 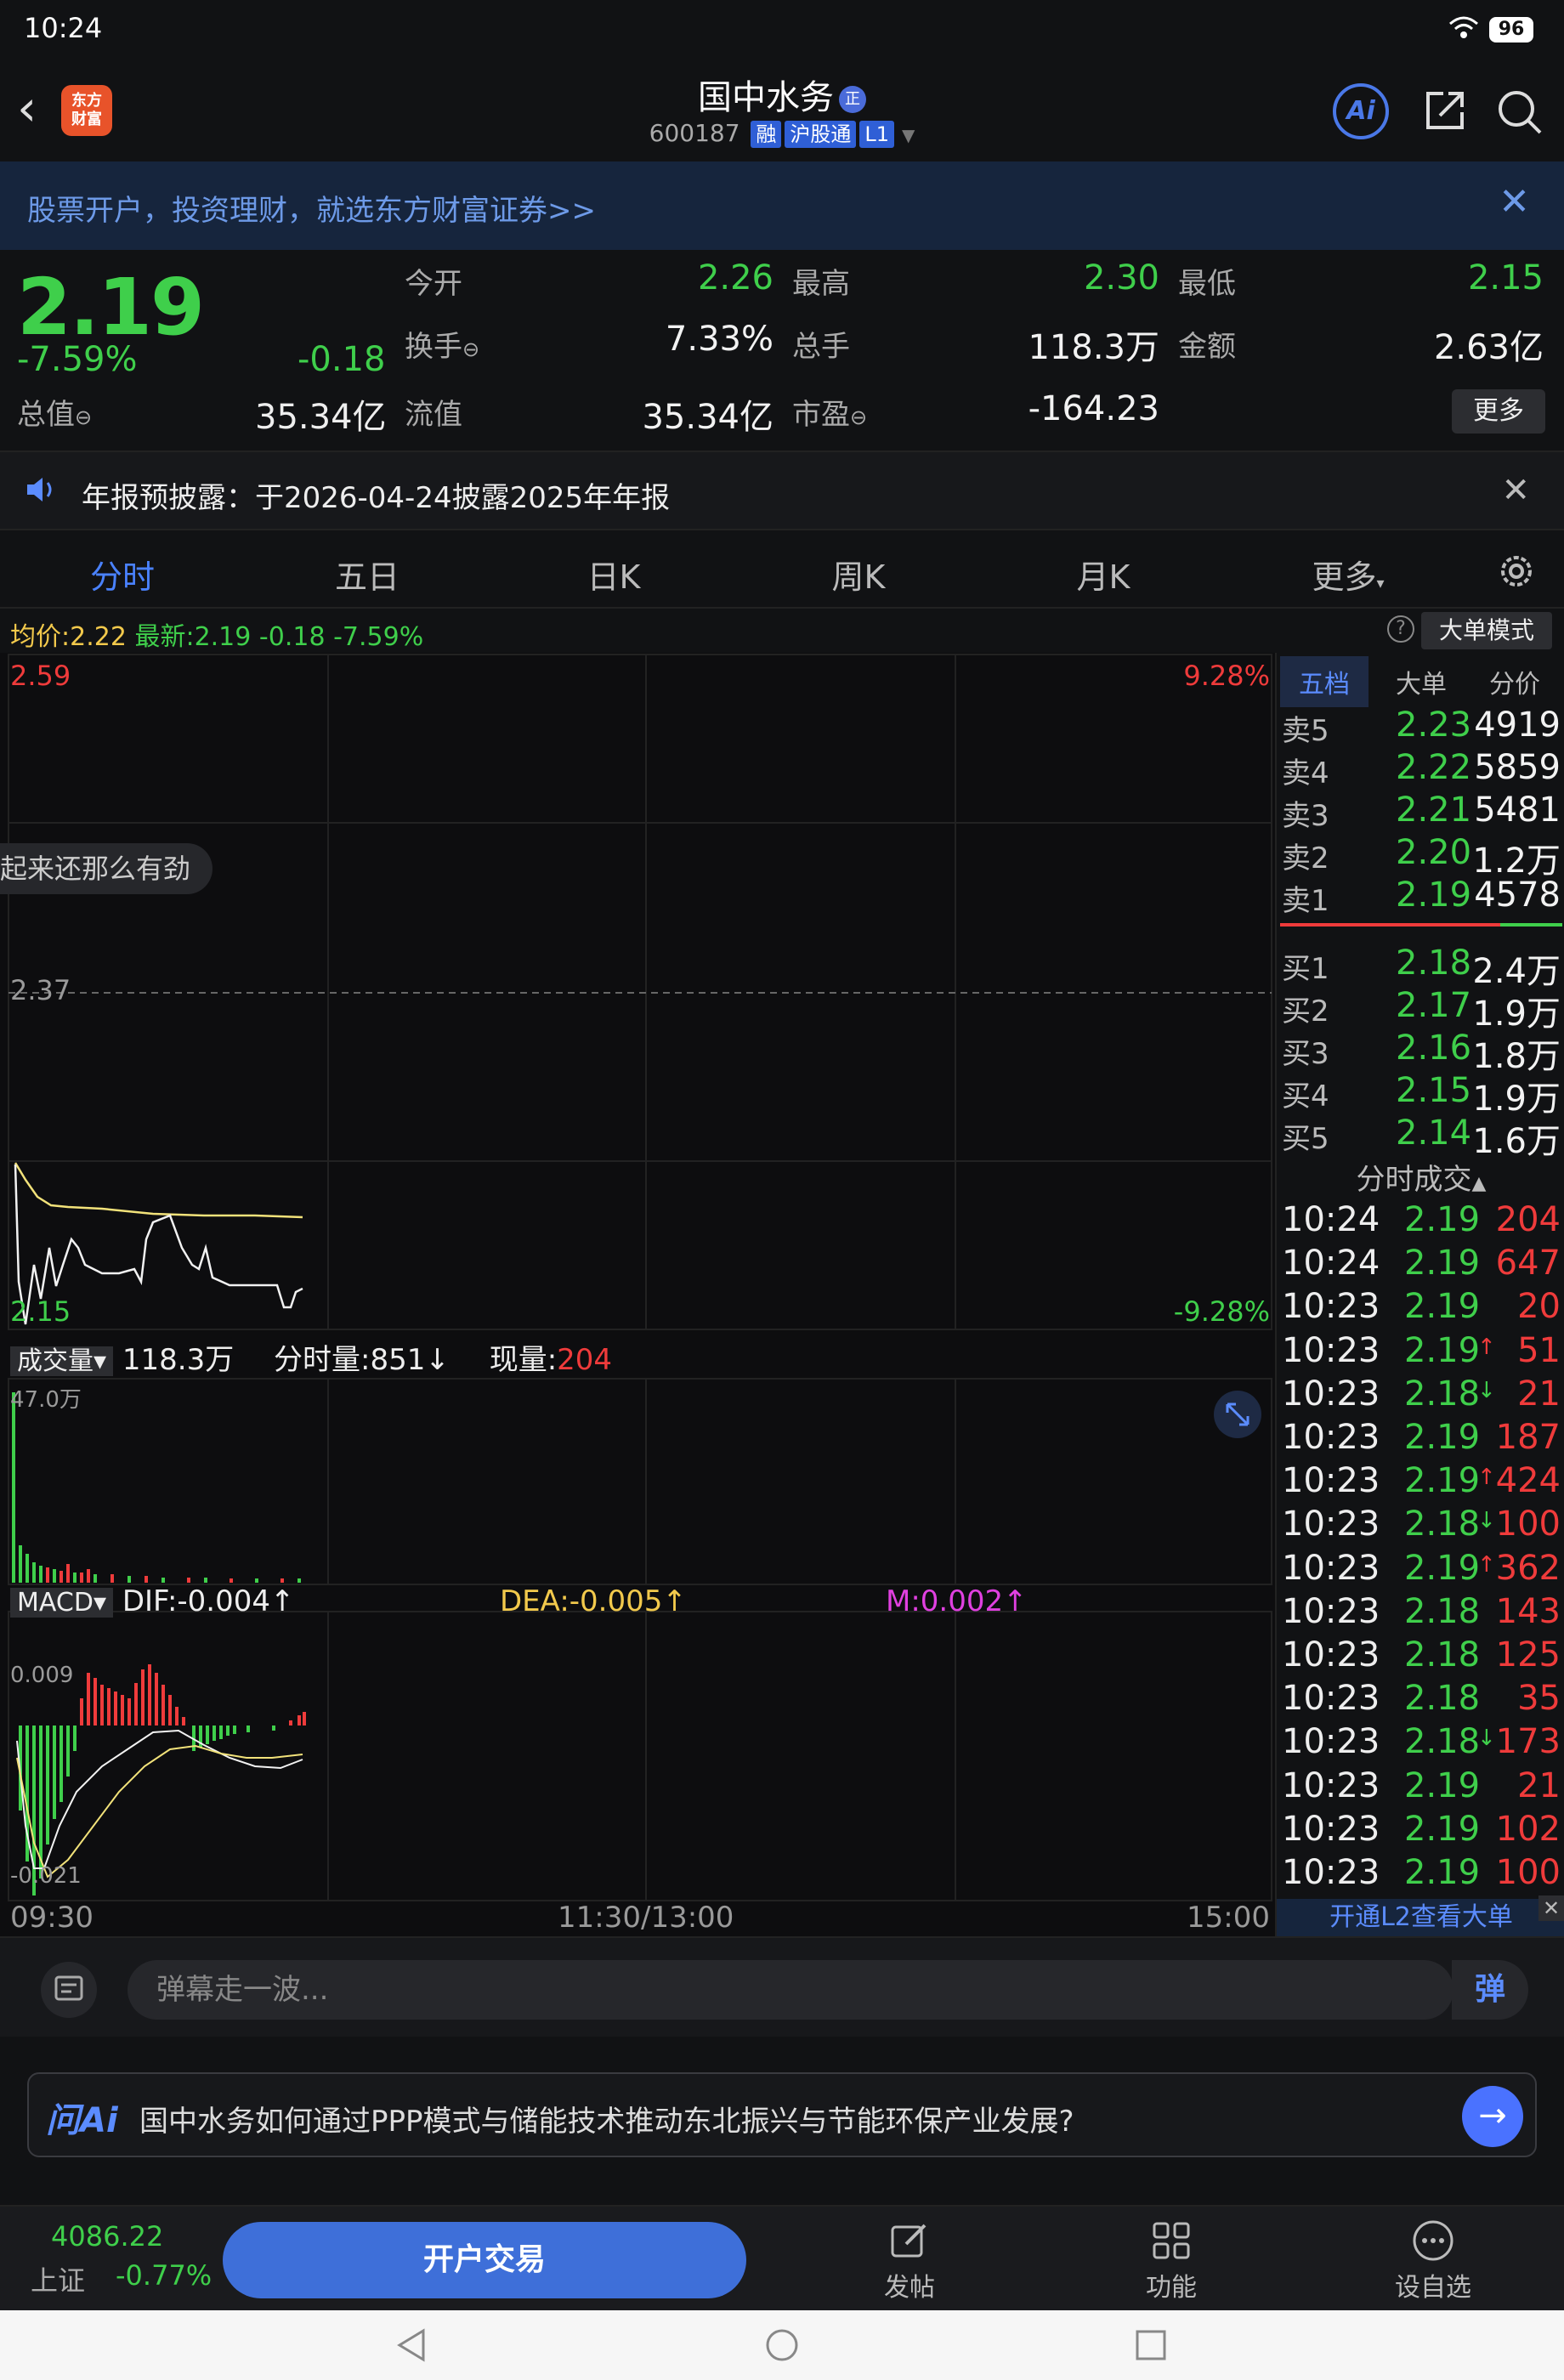 I want to click on gear-icon, so click(x=1516, y=571).